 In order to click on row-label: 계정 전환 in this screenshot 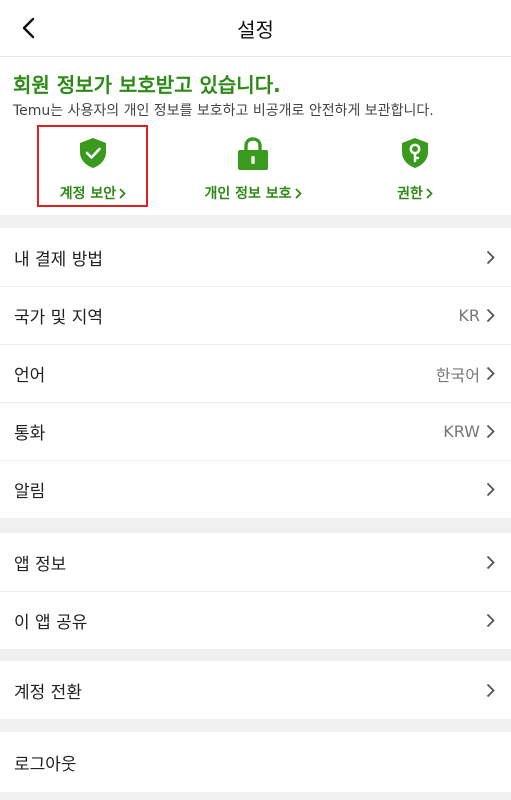, I will do `click(48, 692)`.